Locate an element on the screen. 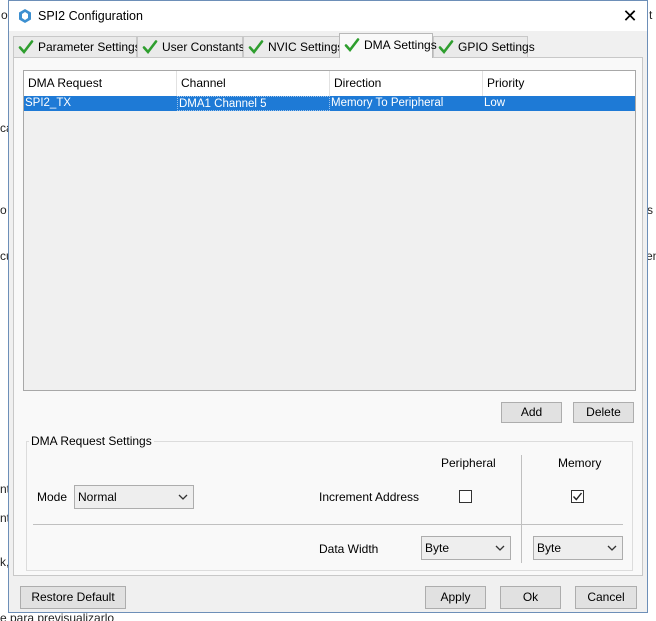 The image size is (656, 621). column-header-channel: Channel is located at coordinates (253, 83).